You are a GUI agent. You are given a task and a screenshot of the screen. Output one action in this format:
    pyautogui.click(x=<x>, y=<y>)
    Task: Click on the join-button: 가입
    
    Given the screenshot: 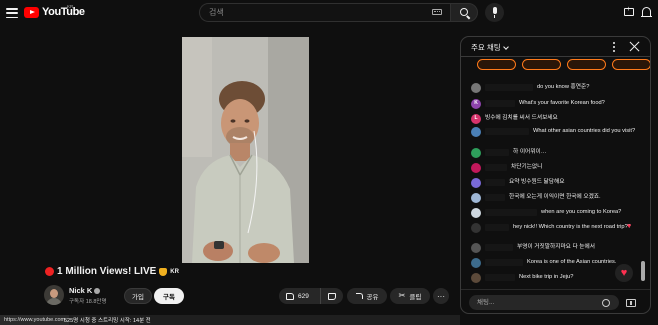 What is the action you would take?
    pyautogui.click(x=138, y=296)
    